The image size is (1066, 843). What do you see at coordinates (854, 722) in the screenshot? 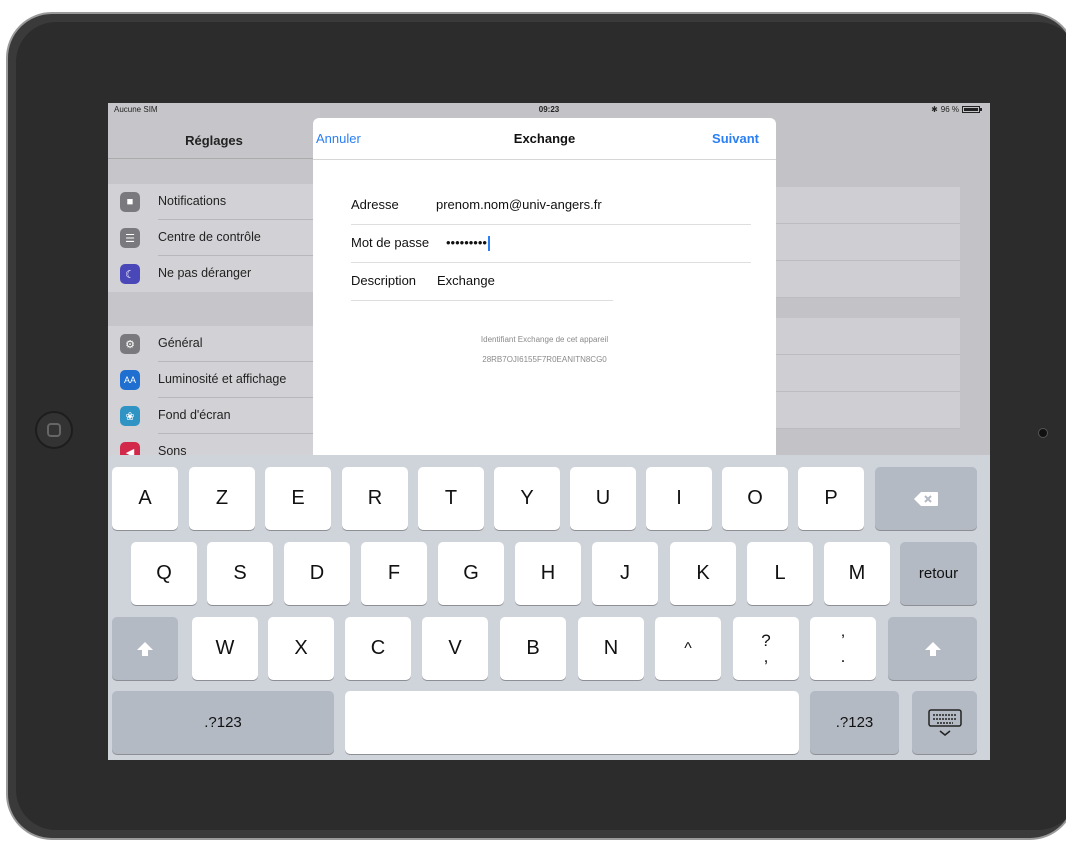
I see `numbers-key-right: .?123` at bounding box center [854, 722].